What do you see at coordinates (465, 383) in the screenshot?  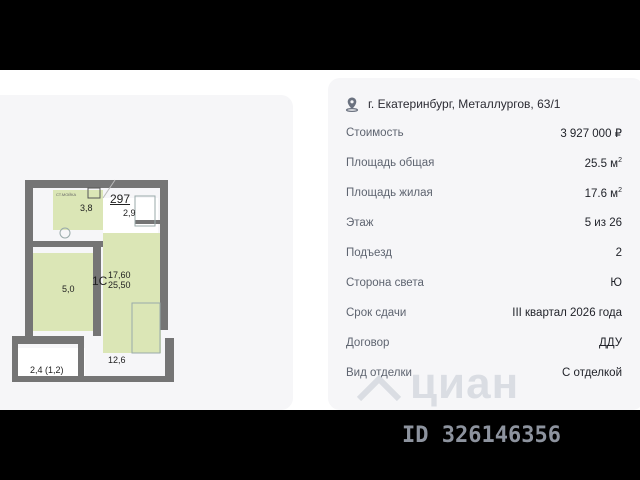 I see `watermark-brand: циан` at bounding box center [465, 383].